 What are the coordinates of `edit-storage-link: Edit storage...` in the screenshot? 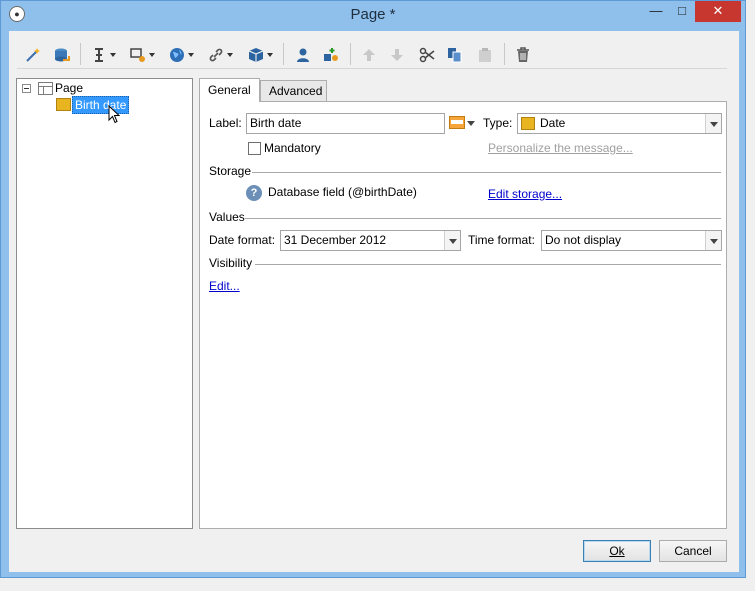 It's located at (525, 194).